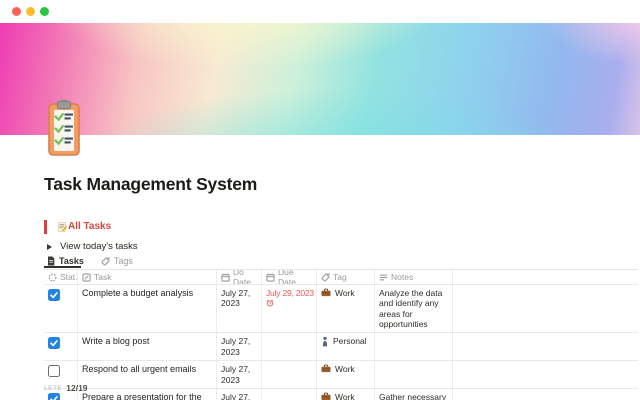 The image size is (640, 400). What do you see at coordinates (103, 276) in the screenshot?
I see `column-label: Task` at bounding box center [103, 276].